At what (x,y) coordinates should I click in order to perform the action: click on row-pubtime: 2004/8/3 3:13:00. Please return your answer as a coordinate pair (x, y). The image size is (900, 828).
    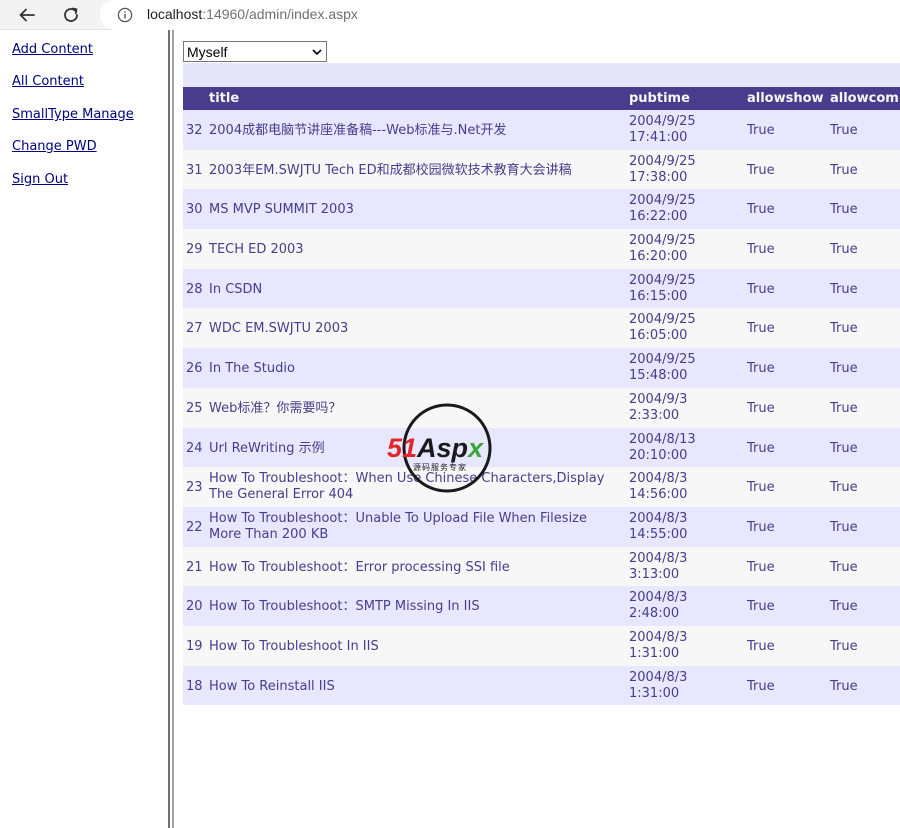
    Looking at the image, I should click on (684, 567).